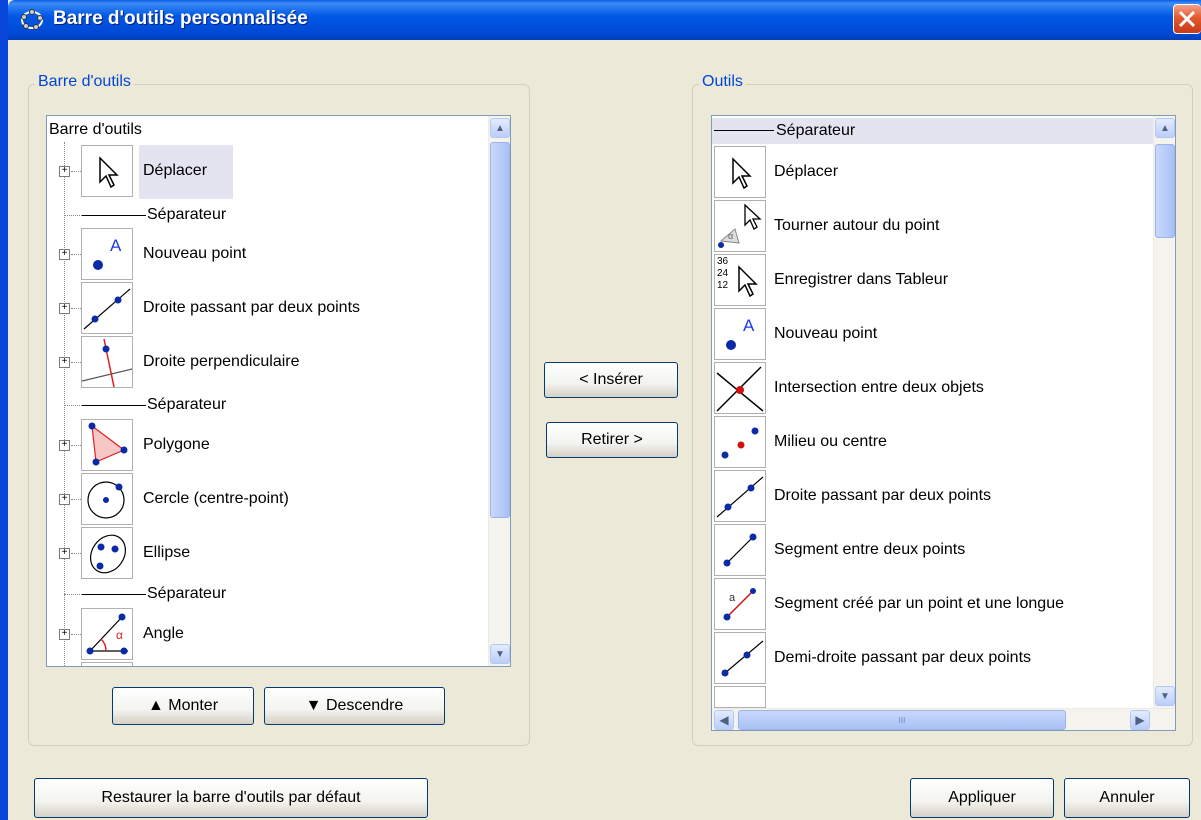  What do you see at coordinates (107, 553) in the screenshot?
I see `ellipse-icon` at bounding box center [107, 553].